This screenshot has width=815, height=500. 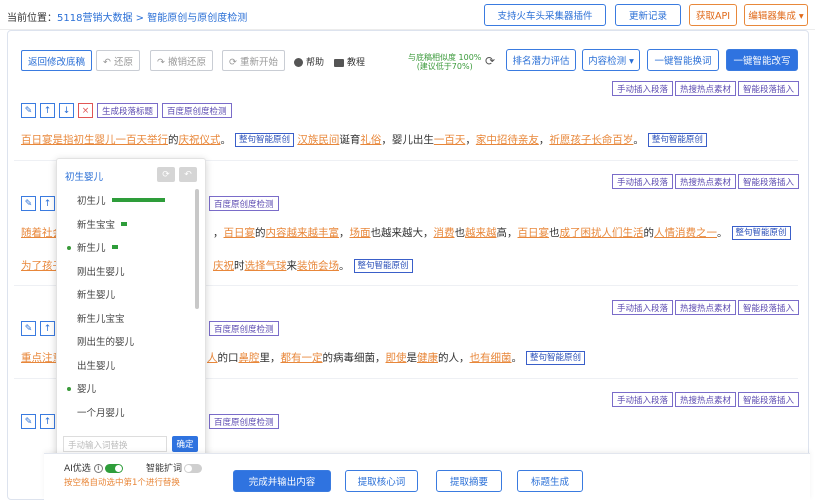 I want to click on redo-button: ↷ 撤销还原, so click(x=181, y=60).